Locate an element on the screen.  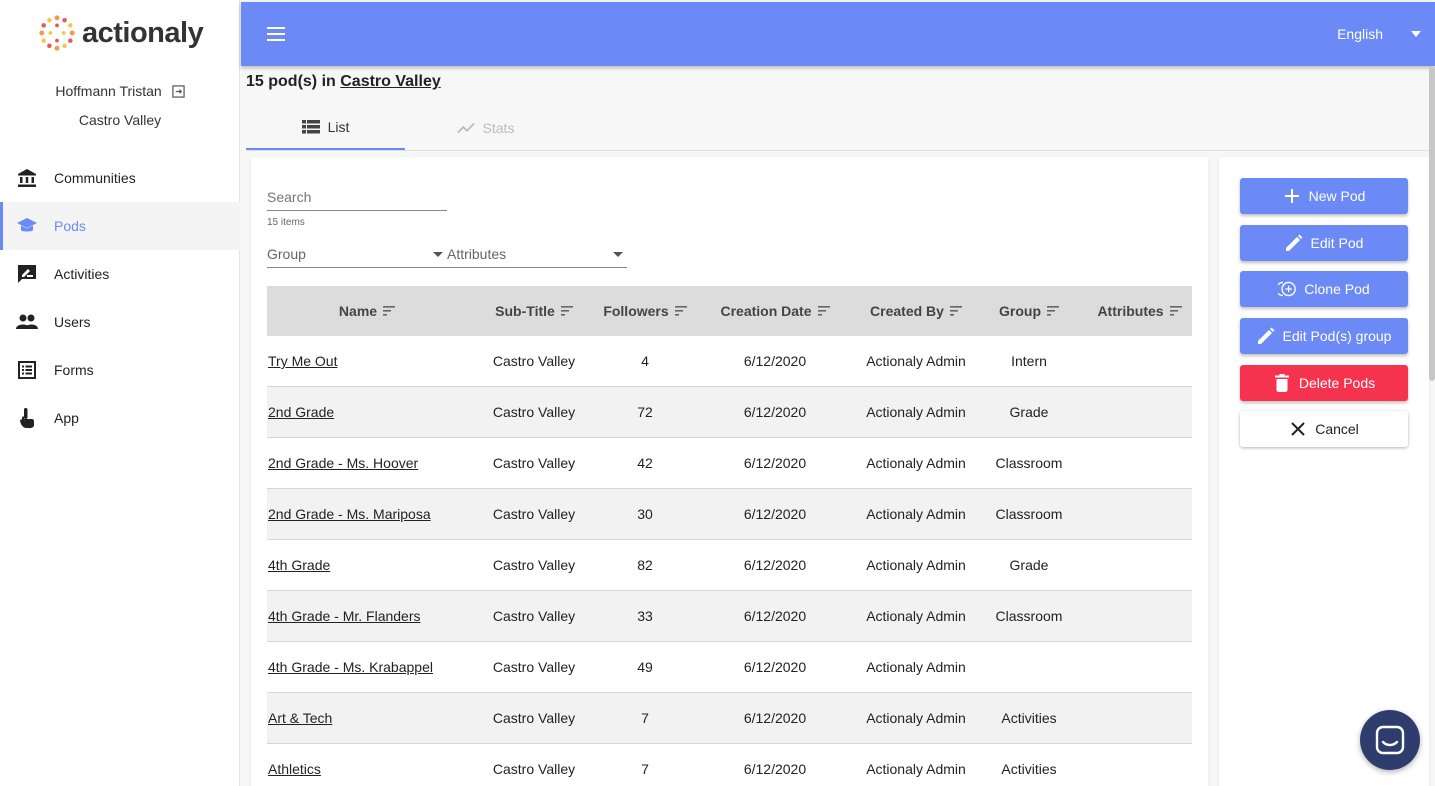
column-header-followers: Followers is located at coordinates (645, 311).